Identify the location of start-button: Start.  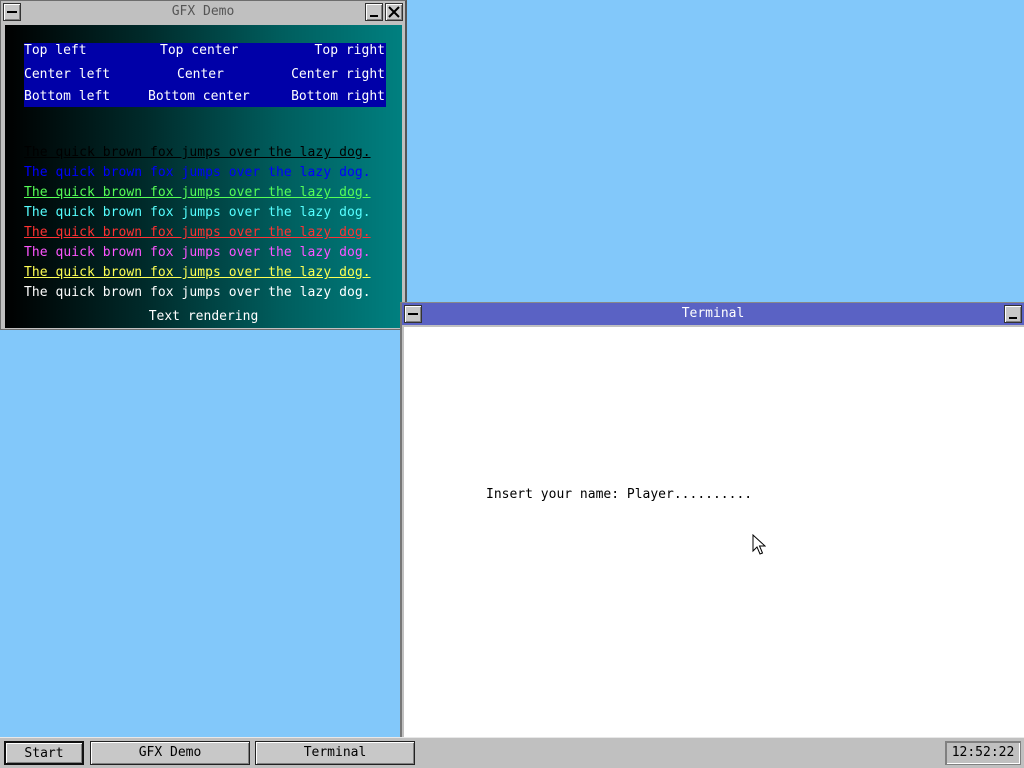
(44, 753).